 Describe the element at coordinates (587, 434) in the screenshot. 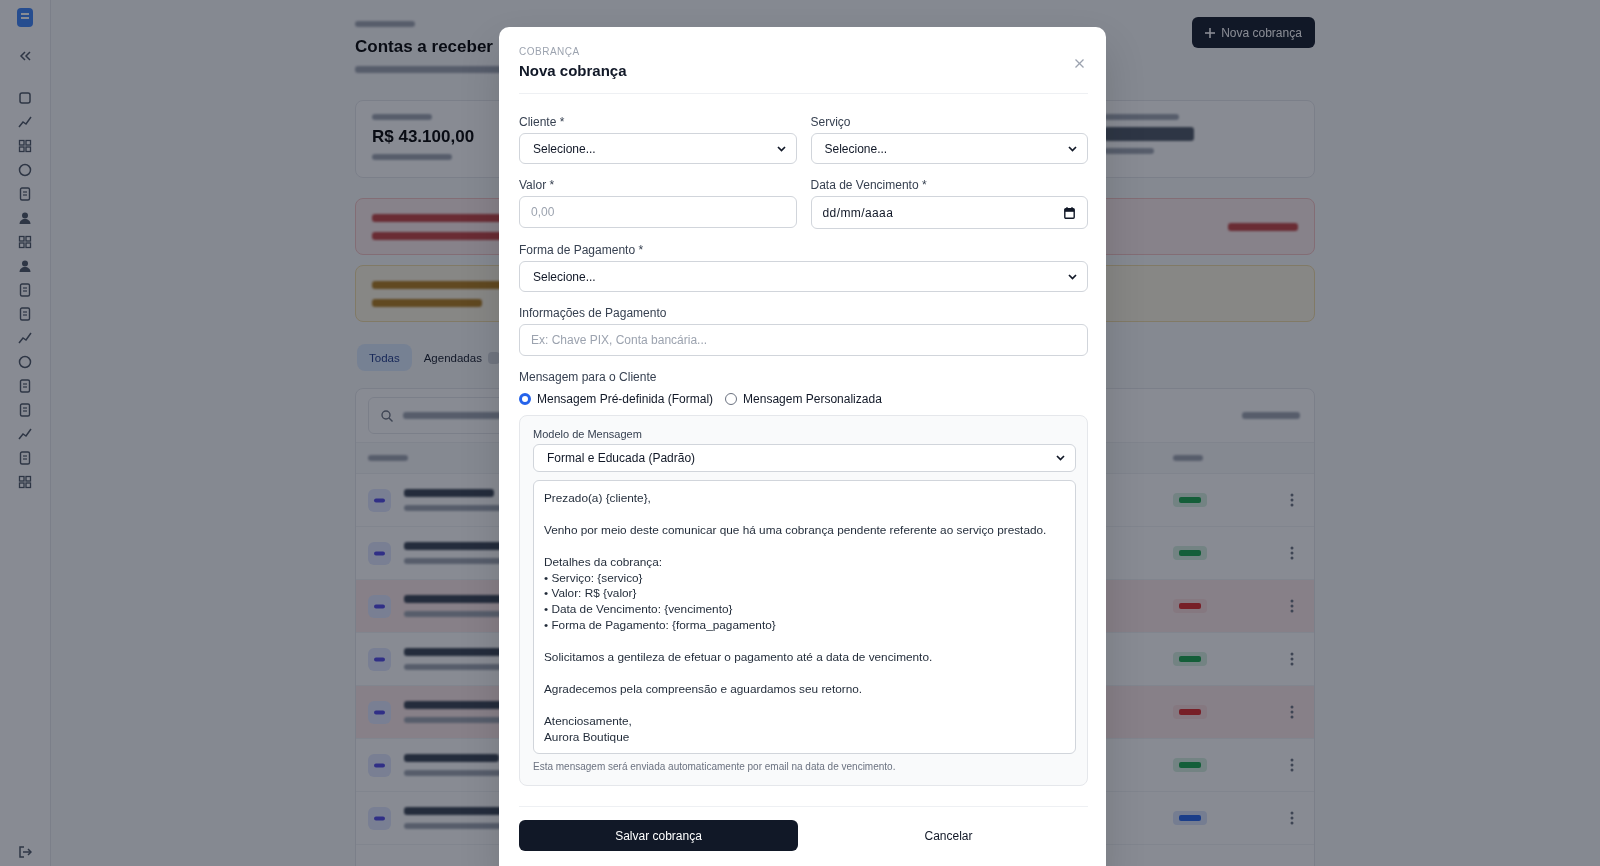

I see `field-label: Modelo de Mensagem` at that location.